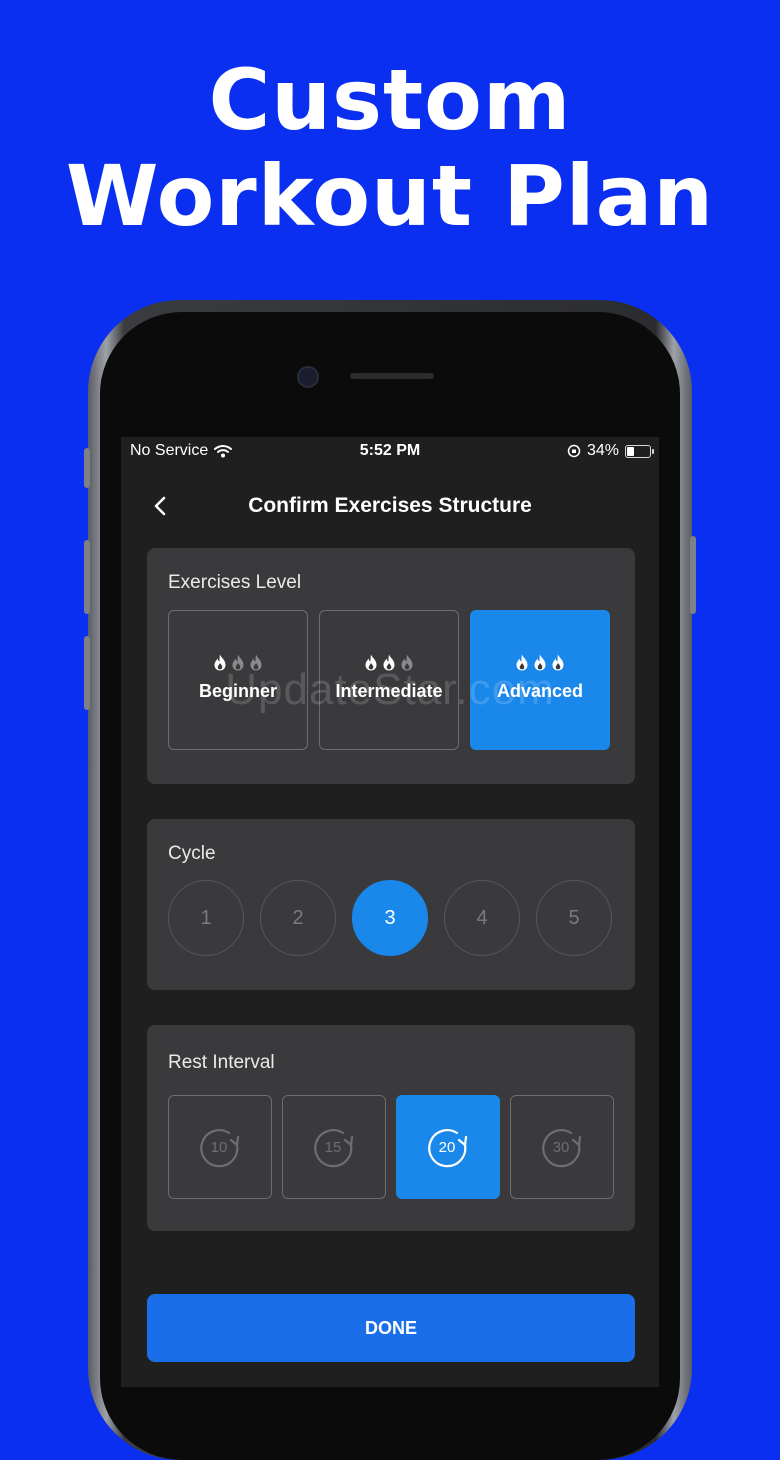 This screenshot has width=780, height=1460. I want to click on level-option-label: Advanced, so click(540, 691).